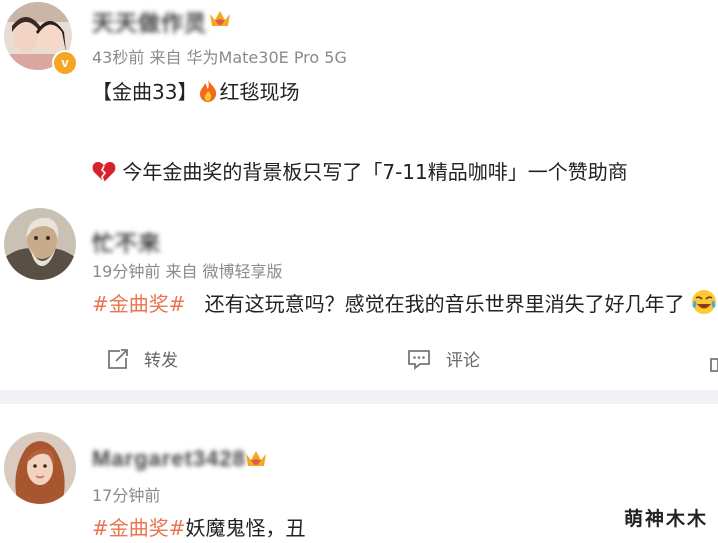  Describe the element at coordinates (419, 359) in the screenshot. I see `comment-icon` at that location.